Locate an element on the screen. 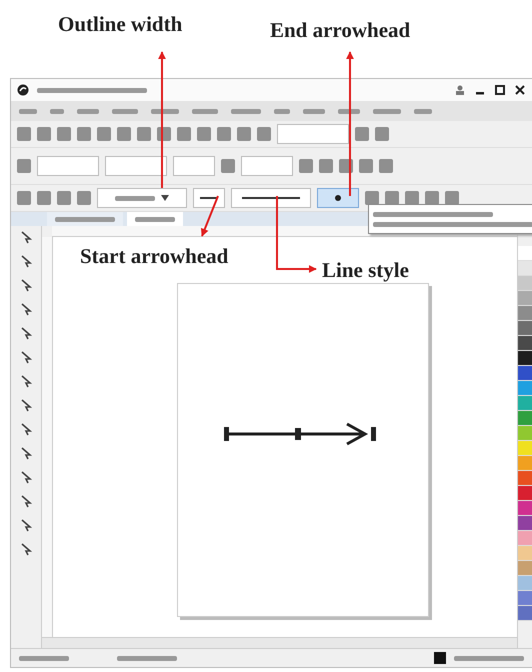  horizontal-scrollbar is located at coordinates (279, 642).